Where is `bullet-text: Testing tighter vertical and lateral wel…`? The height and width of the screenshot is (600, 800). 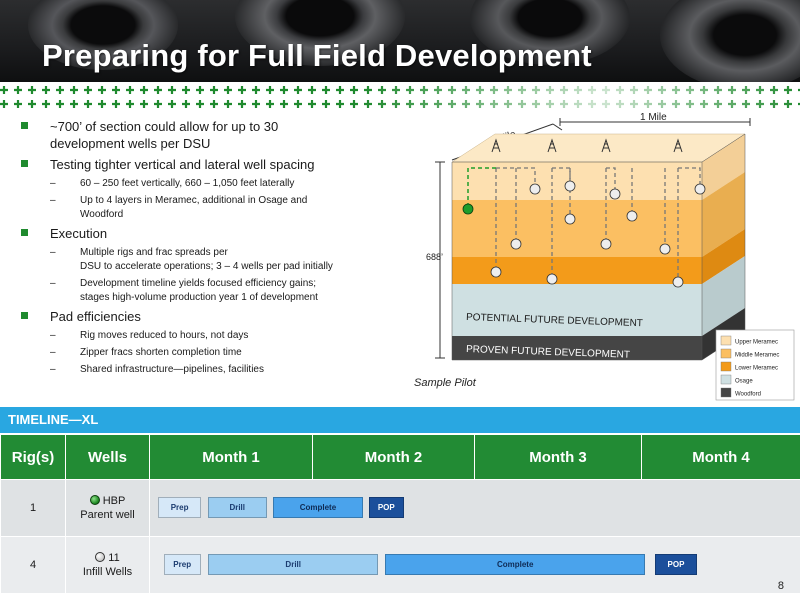
bullet-text: Testing tighter vertical and lateral wel… is located at coordinates (182, 164).